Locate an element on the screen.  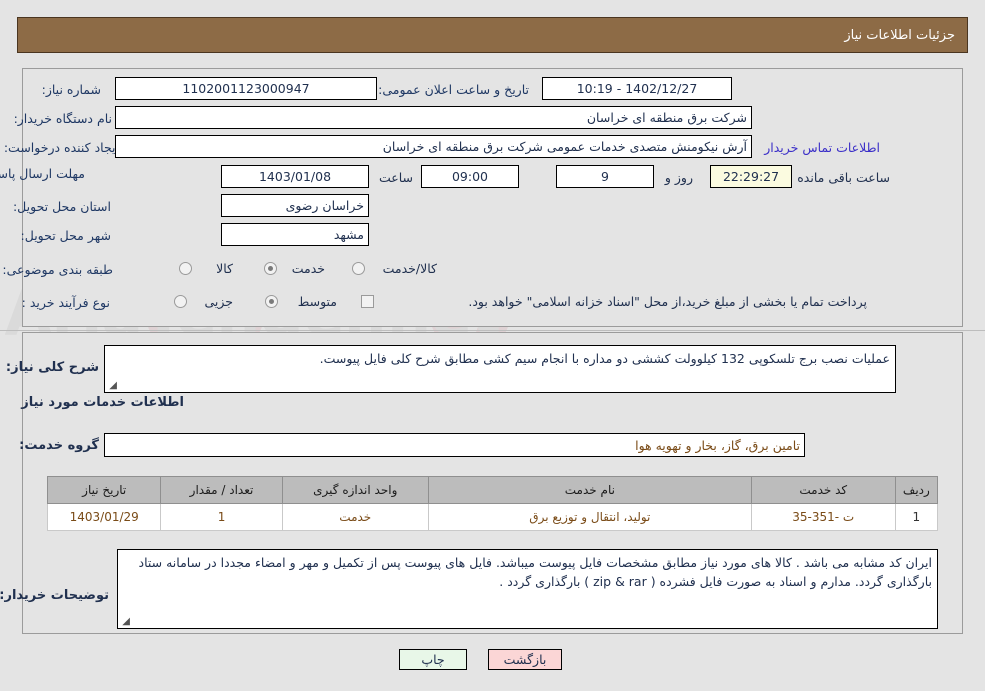
back-button: بازگشت is located at coordinates (525, 659).